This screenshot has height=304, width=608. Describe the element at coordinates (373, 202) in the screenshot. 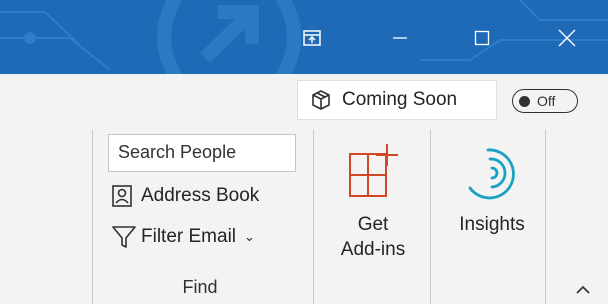

I see `get-add-ins-button: Get Add-ins` at that location.